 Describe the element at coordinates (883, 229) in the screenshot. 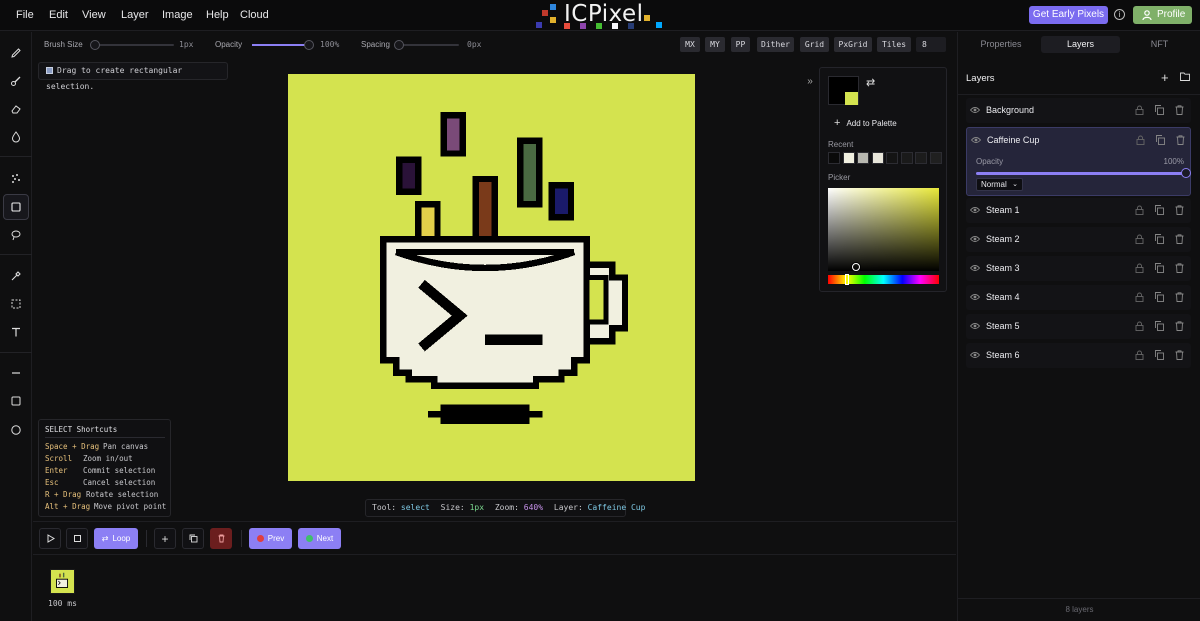

I see `saturation-value-picker` at that location.